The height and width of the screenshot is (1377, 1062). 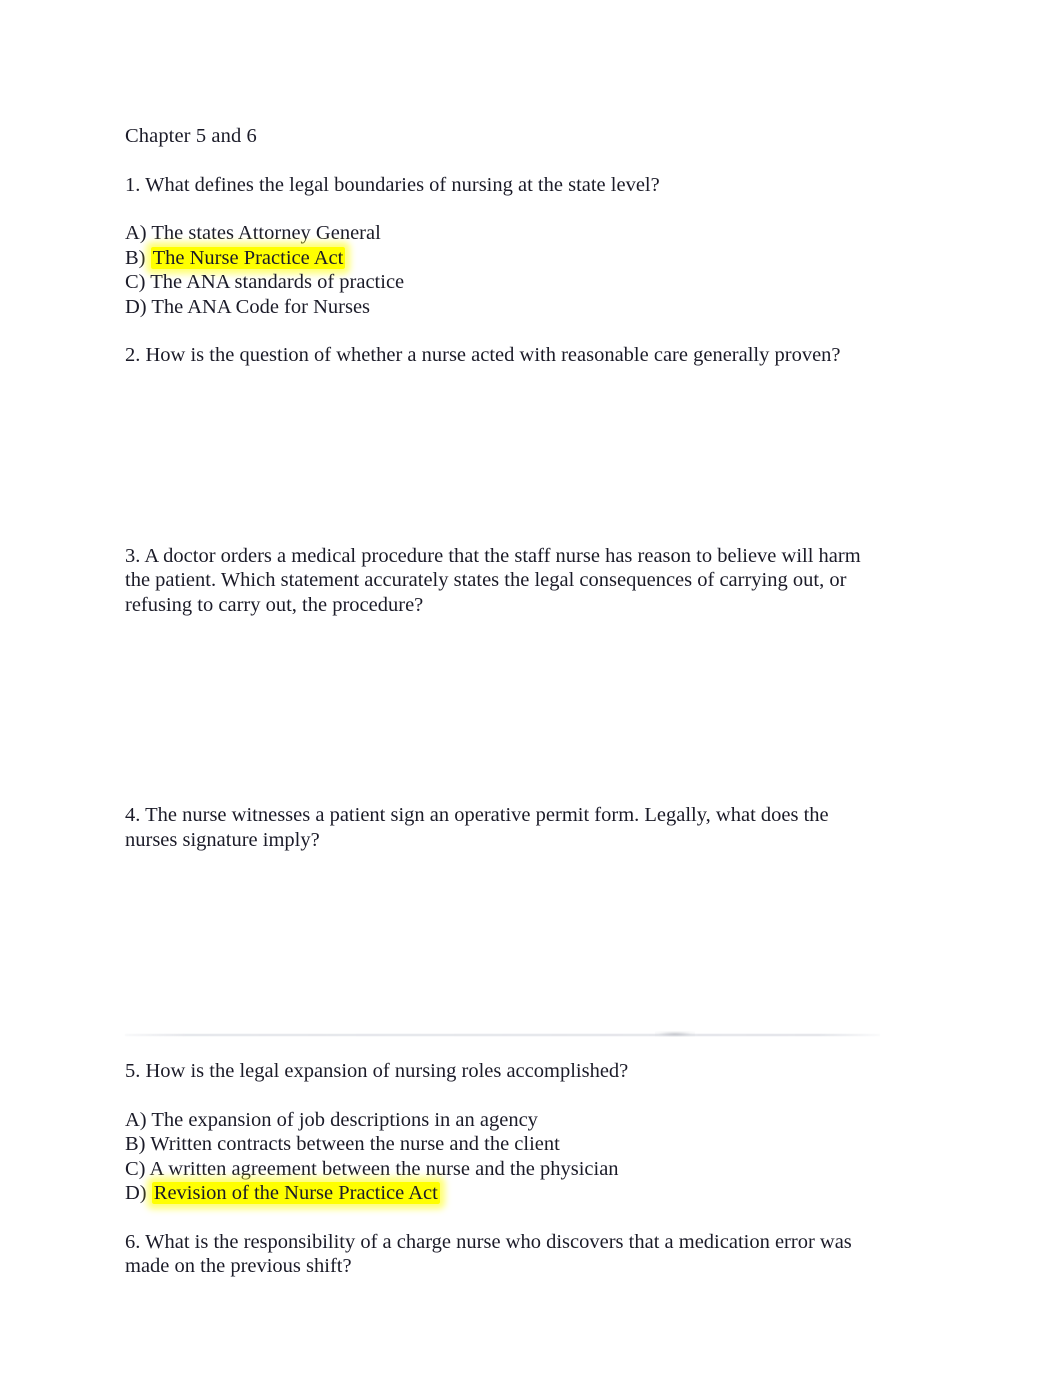 What do you see at coordinates (505, 282) in the screenshot?
I see `option-1-c: C) The ANA standards of practice` at bounding box center [505, 282].